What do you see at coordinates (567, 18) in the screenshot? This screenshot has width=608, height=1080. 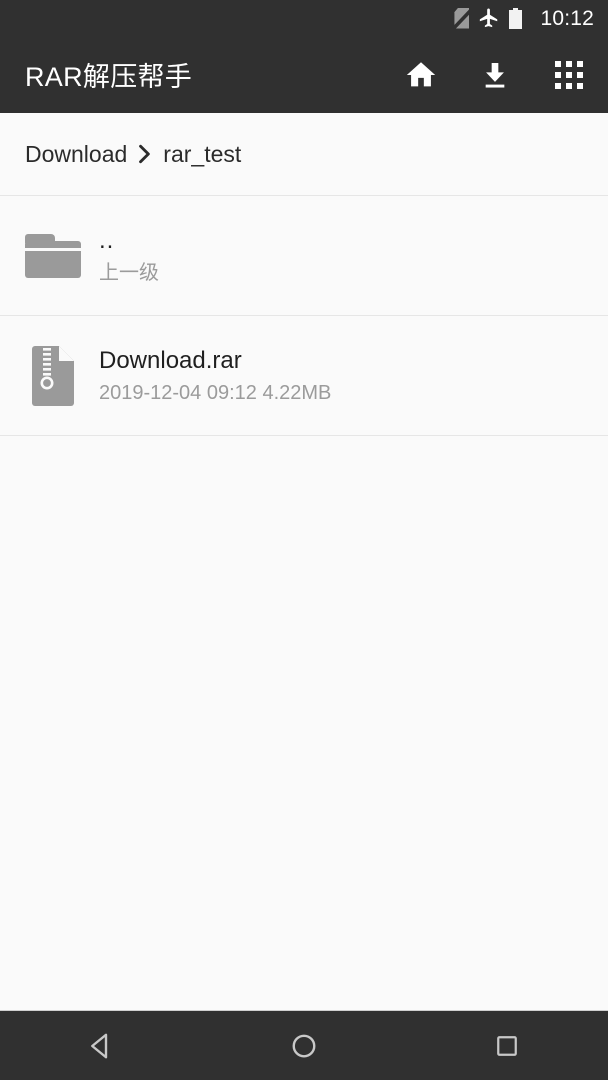 I see `status-bar-clock: 10:12` at bounding box center [567, 18].